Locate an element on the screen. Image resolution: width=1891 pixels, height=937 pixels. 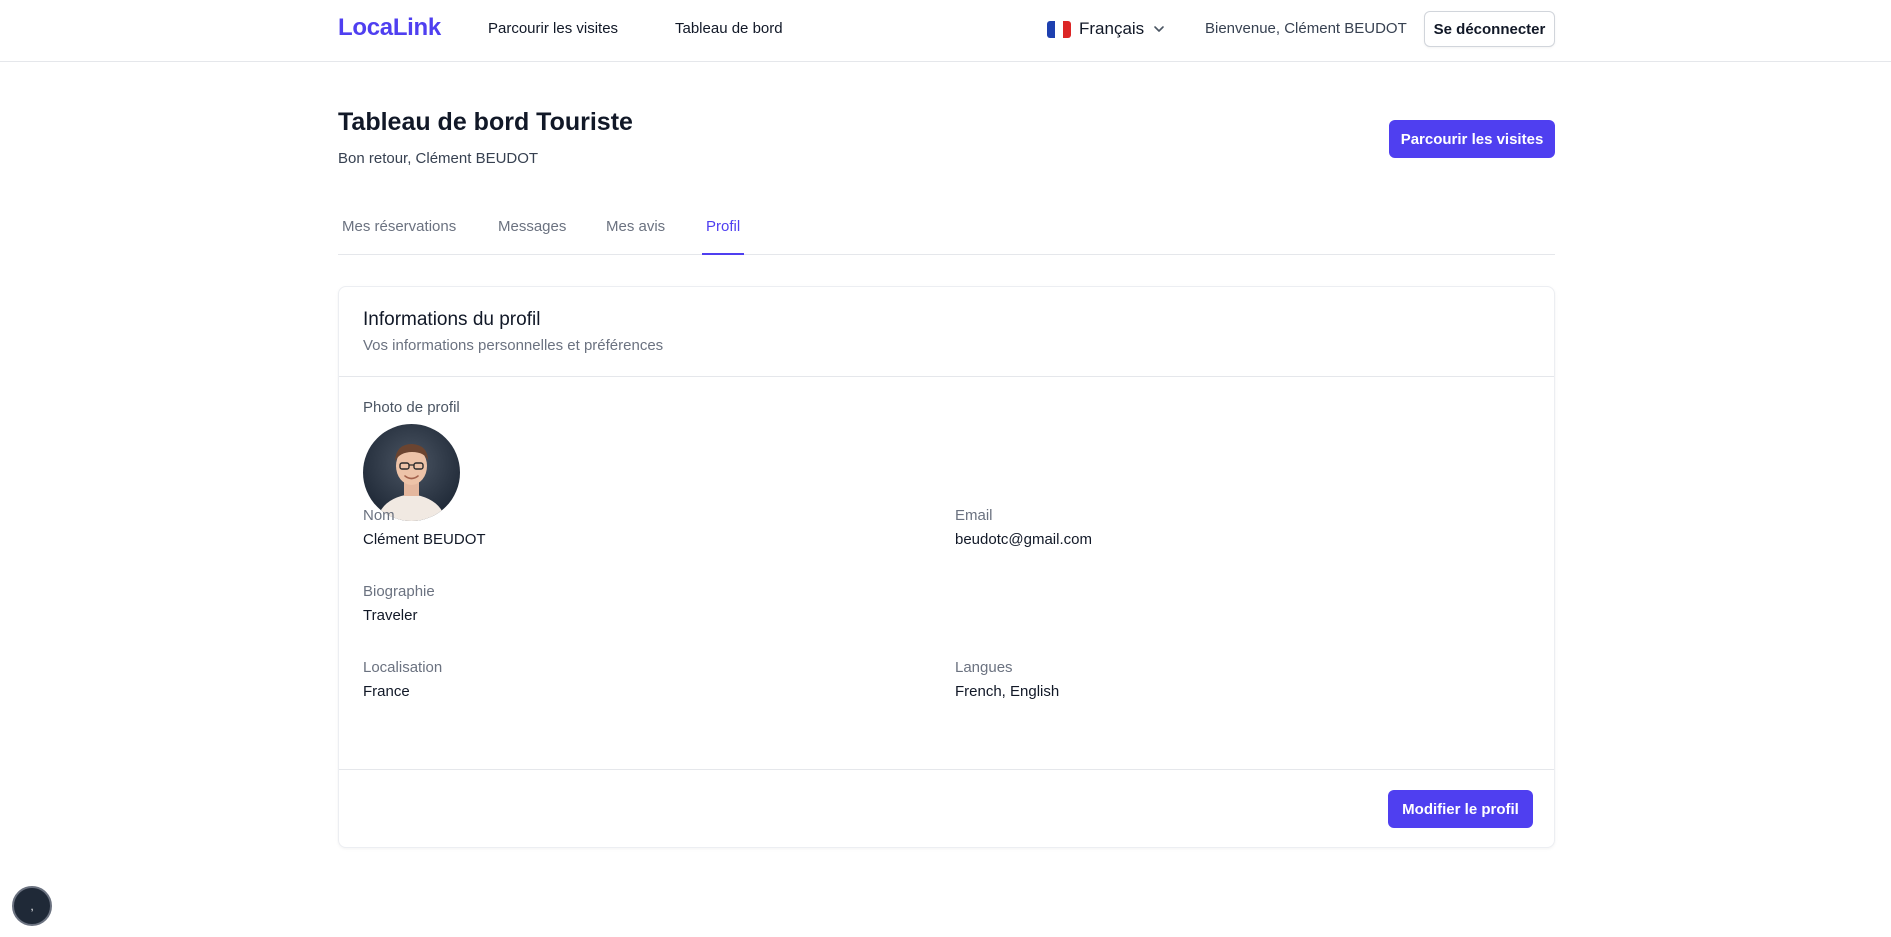
brand-logo: LocaLink is located at coordinates (389, 28).